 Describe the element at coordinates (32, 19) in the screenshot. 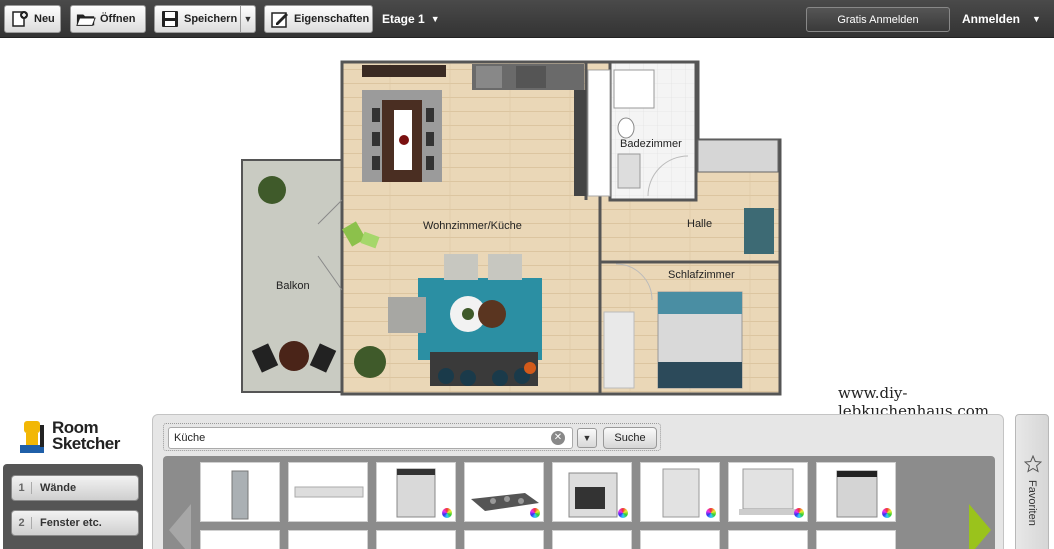

I see `new-button: Neu` at that location.